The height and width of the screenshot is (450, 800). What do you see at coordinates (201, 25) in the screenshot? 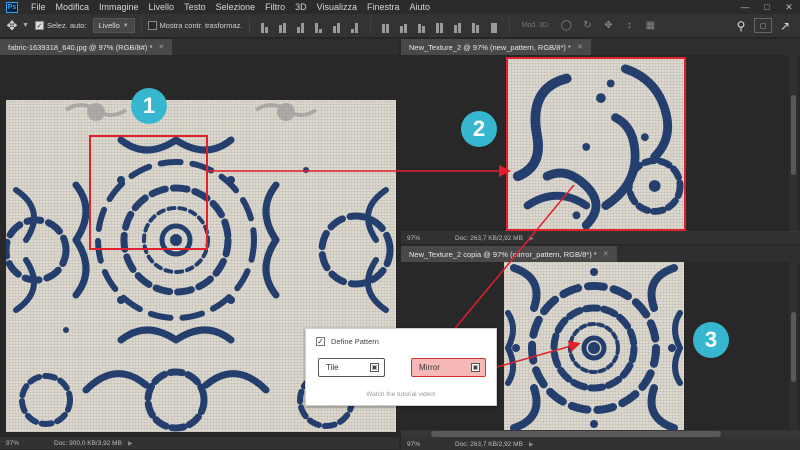
I see `show-transform-label: Mostra contr. trasformaz.` at bounding box center [201, 25].